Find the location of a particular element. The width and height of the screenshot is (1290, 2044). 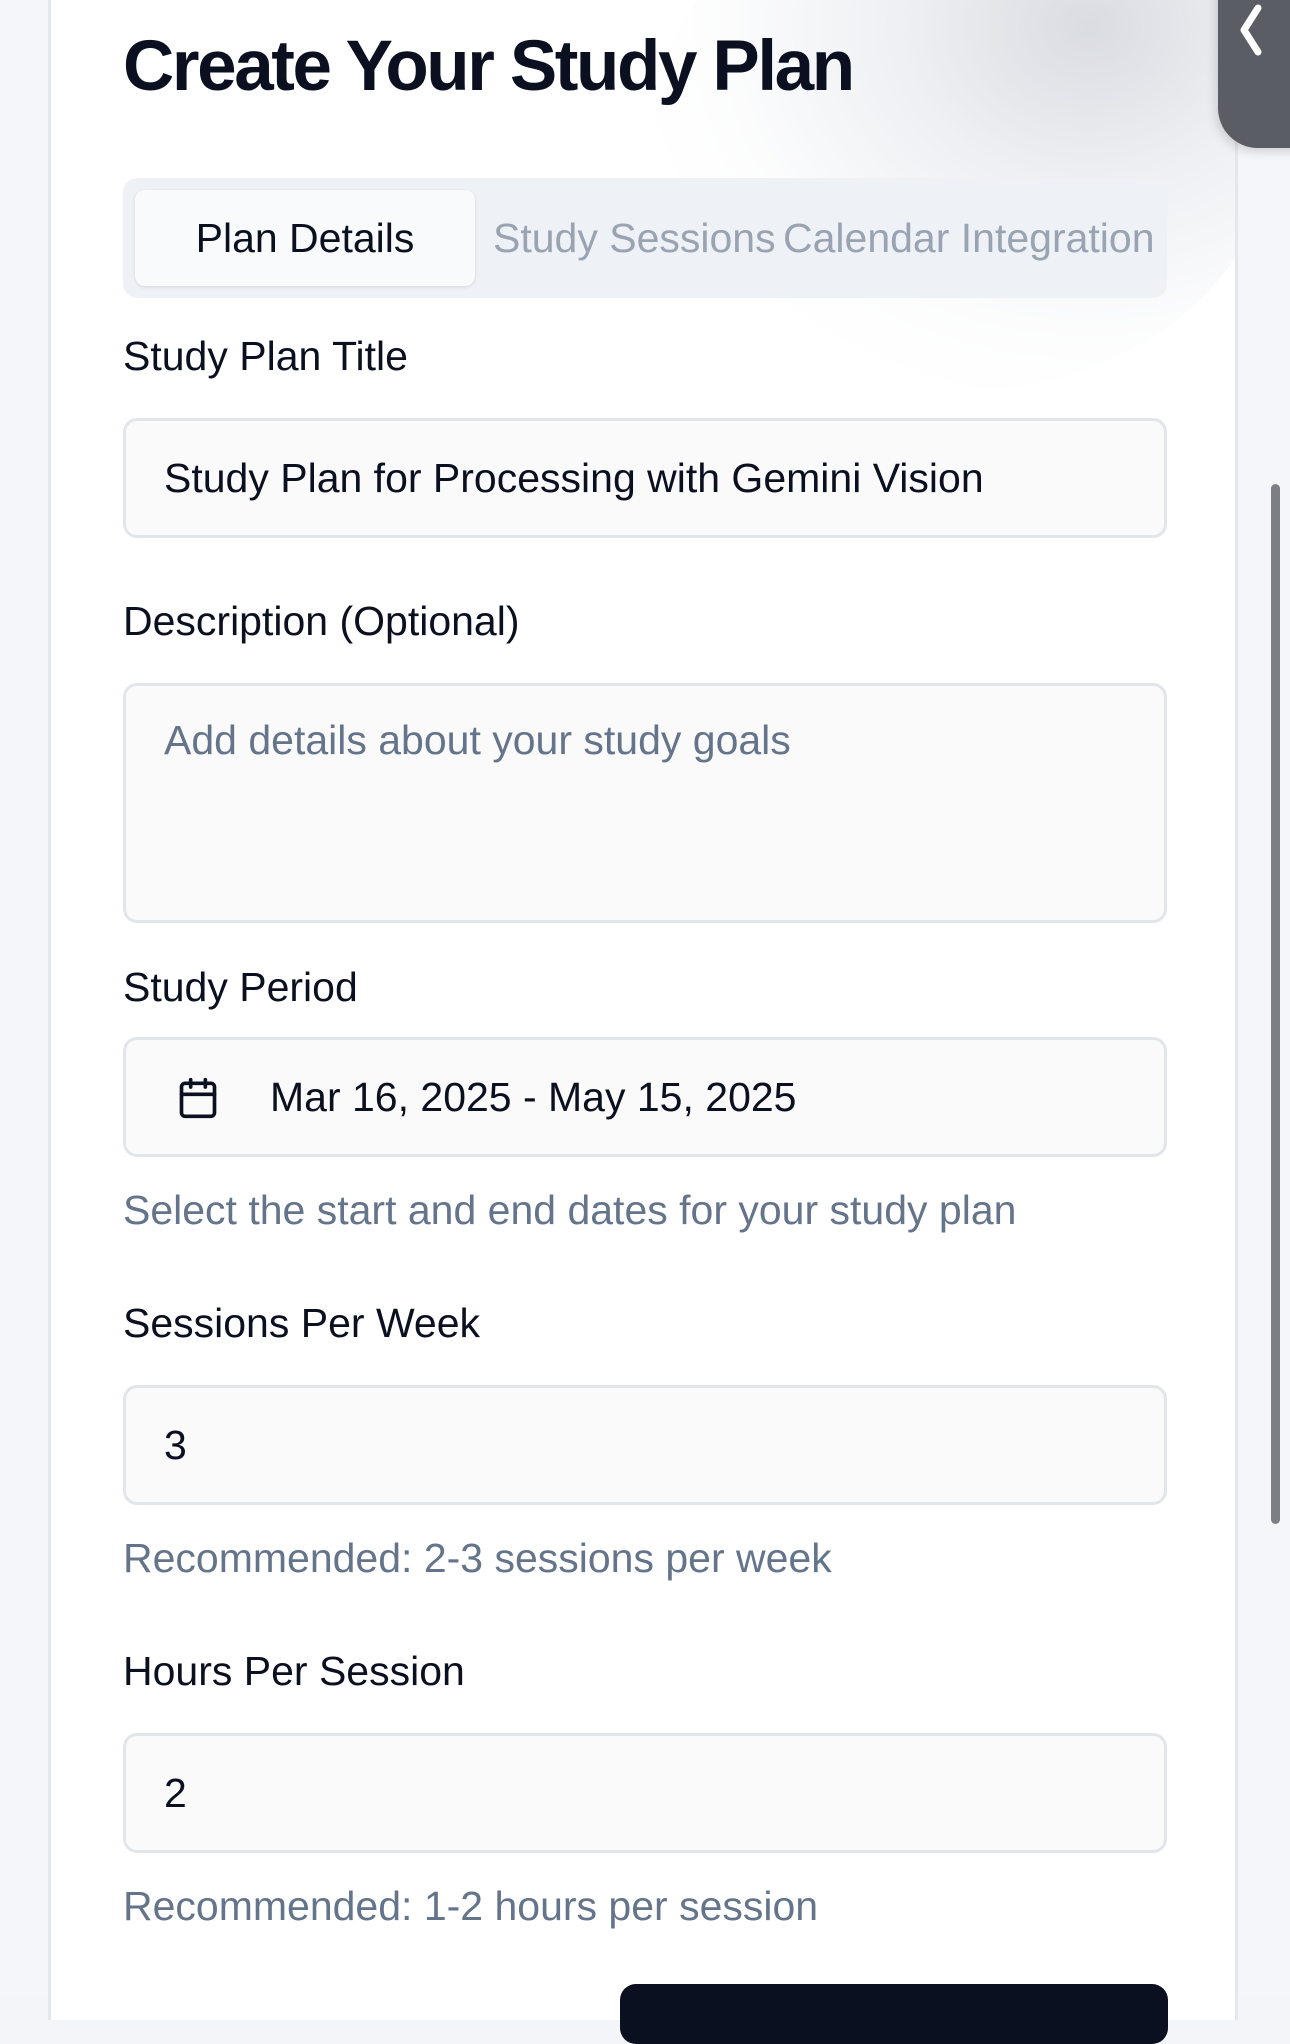

tab-study-sessions: Study Sessions is located at coordinates (634, 238).